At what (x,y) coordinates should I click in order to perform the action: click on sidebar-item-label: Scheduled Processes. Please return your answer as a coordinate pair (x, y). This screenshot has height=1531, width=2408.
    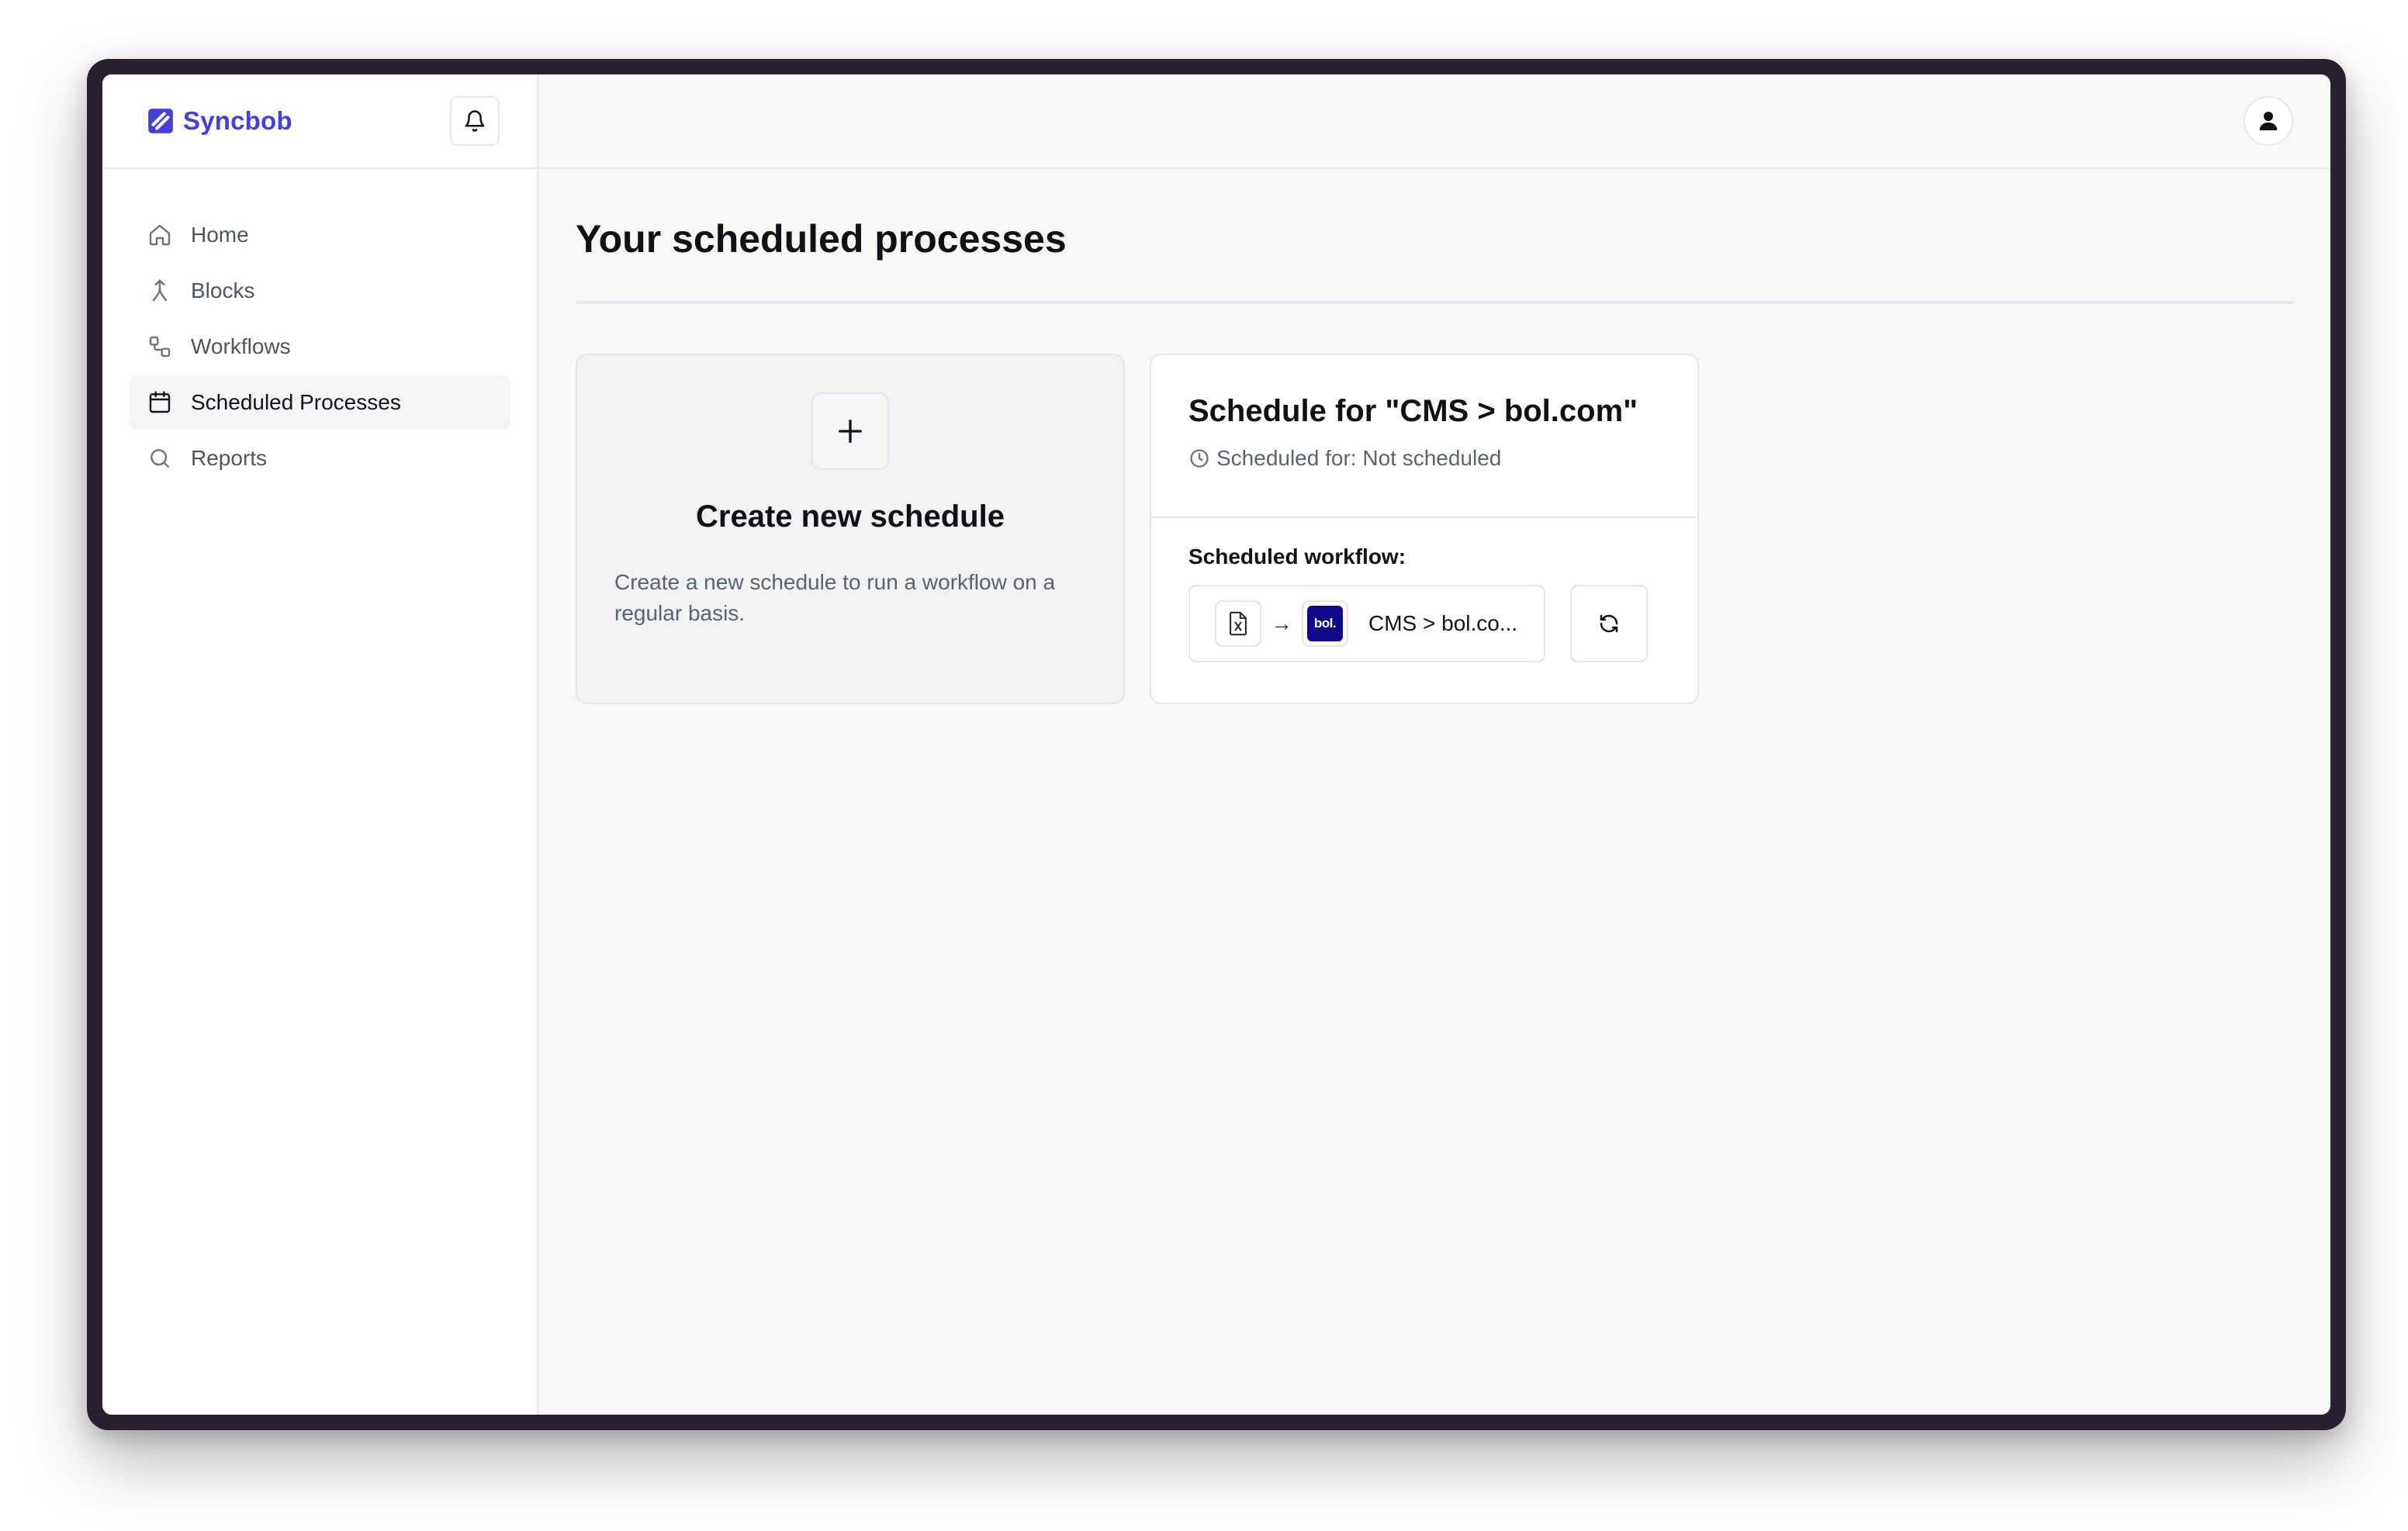
    Looking at the image, I should click on (296, 402).